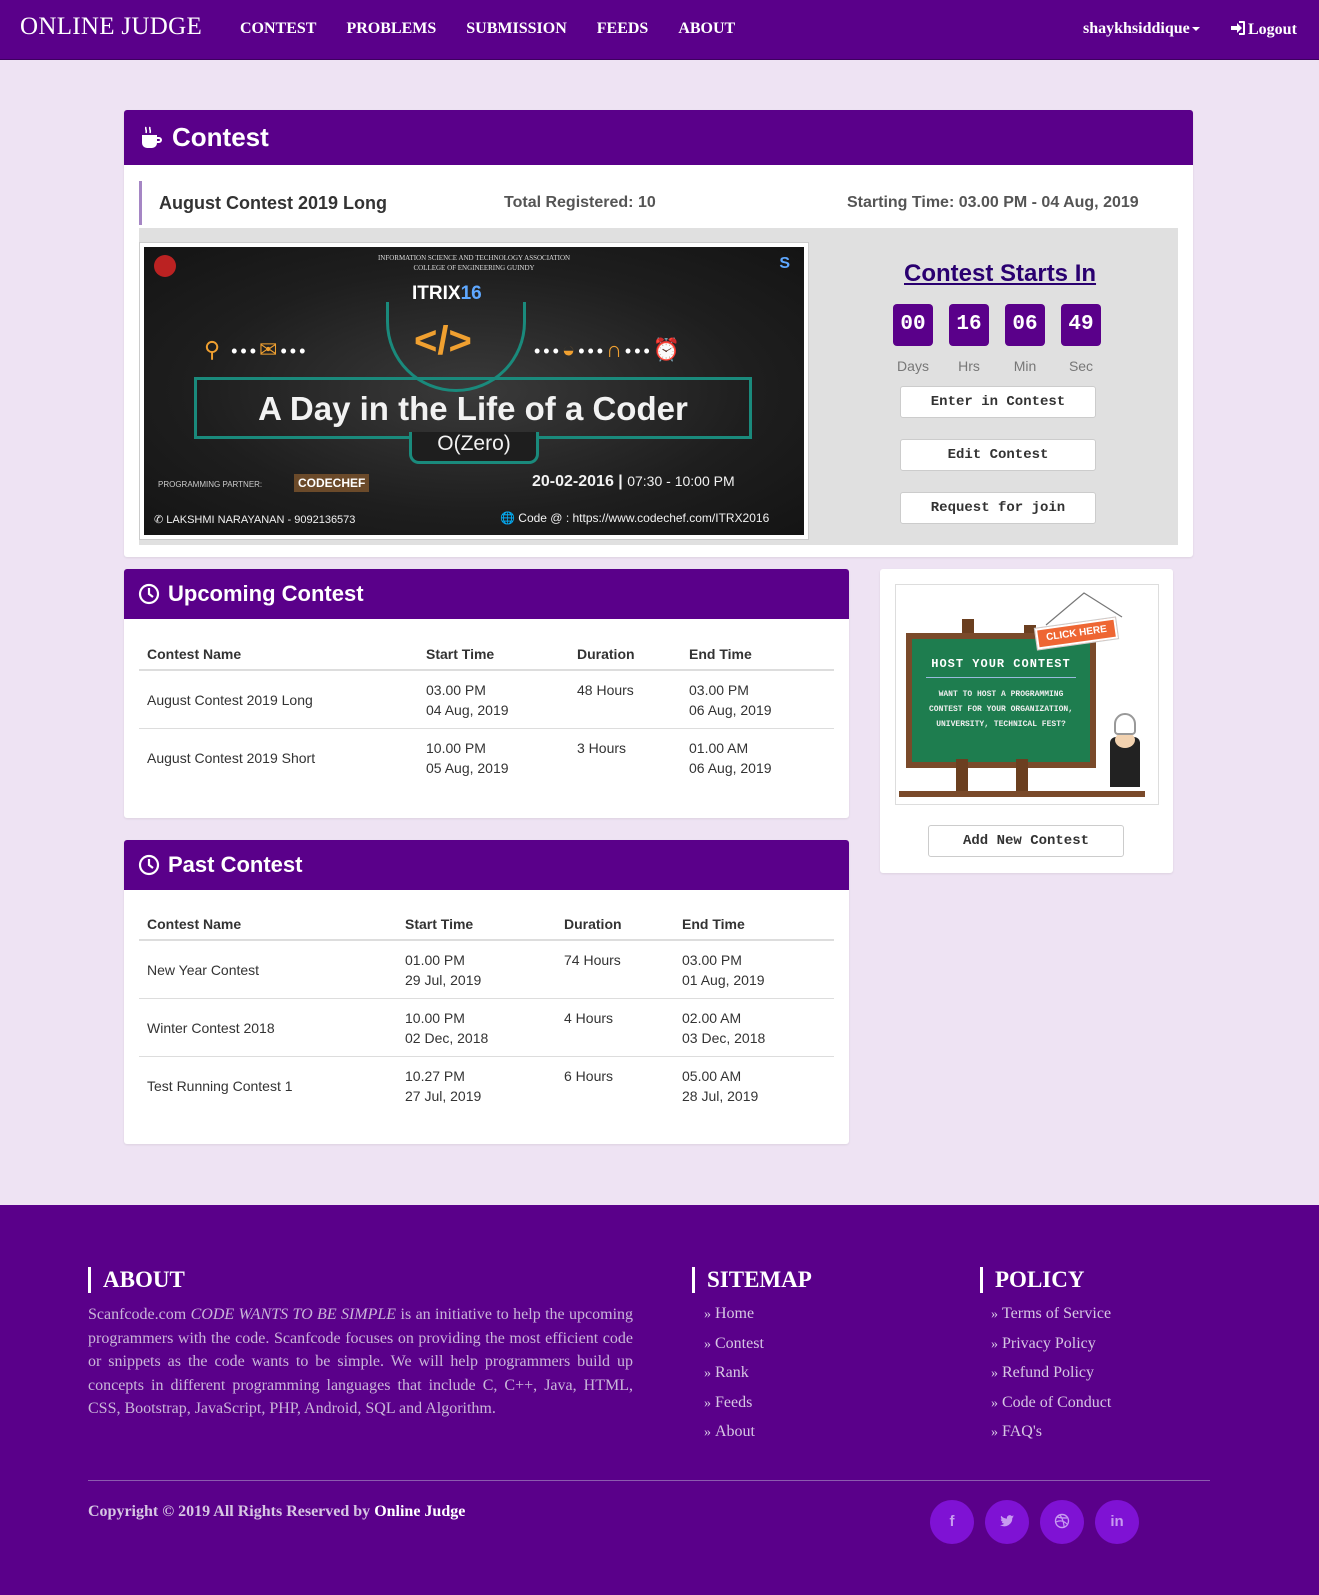 The width and height of the screenshot is (1319, 1595). I want to click on add-new-contest-button: Add New Contest, so click(1026, 841).